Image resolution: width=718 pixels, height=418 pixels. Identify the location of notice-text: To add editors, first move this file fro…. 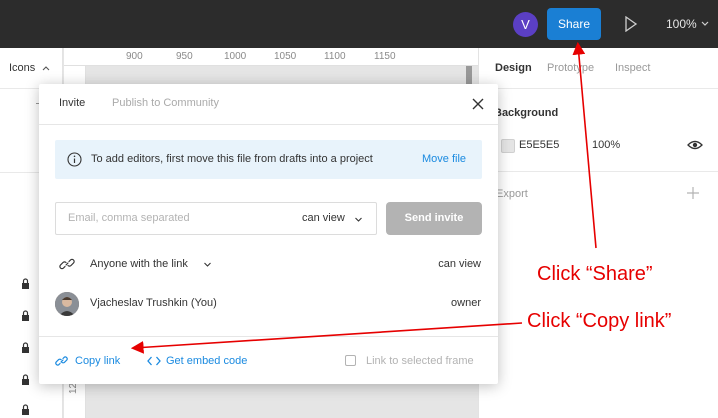
(232, 159).